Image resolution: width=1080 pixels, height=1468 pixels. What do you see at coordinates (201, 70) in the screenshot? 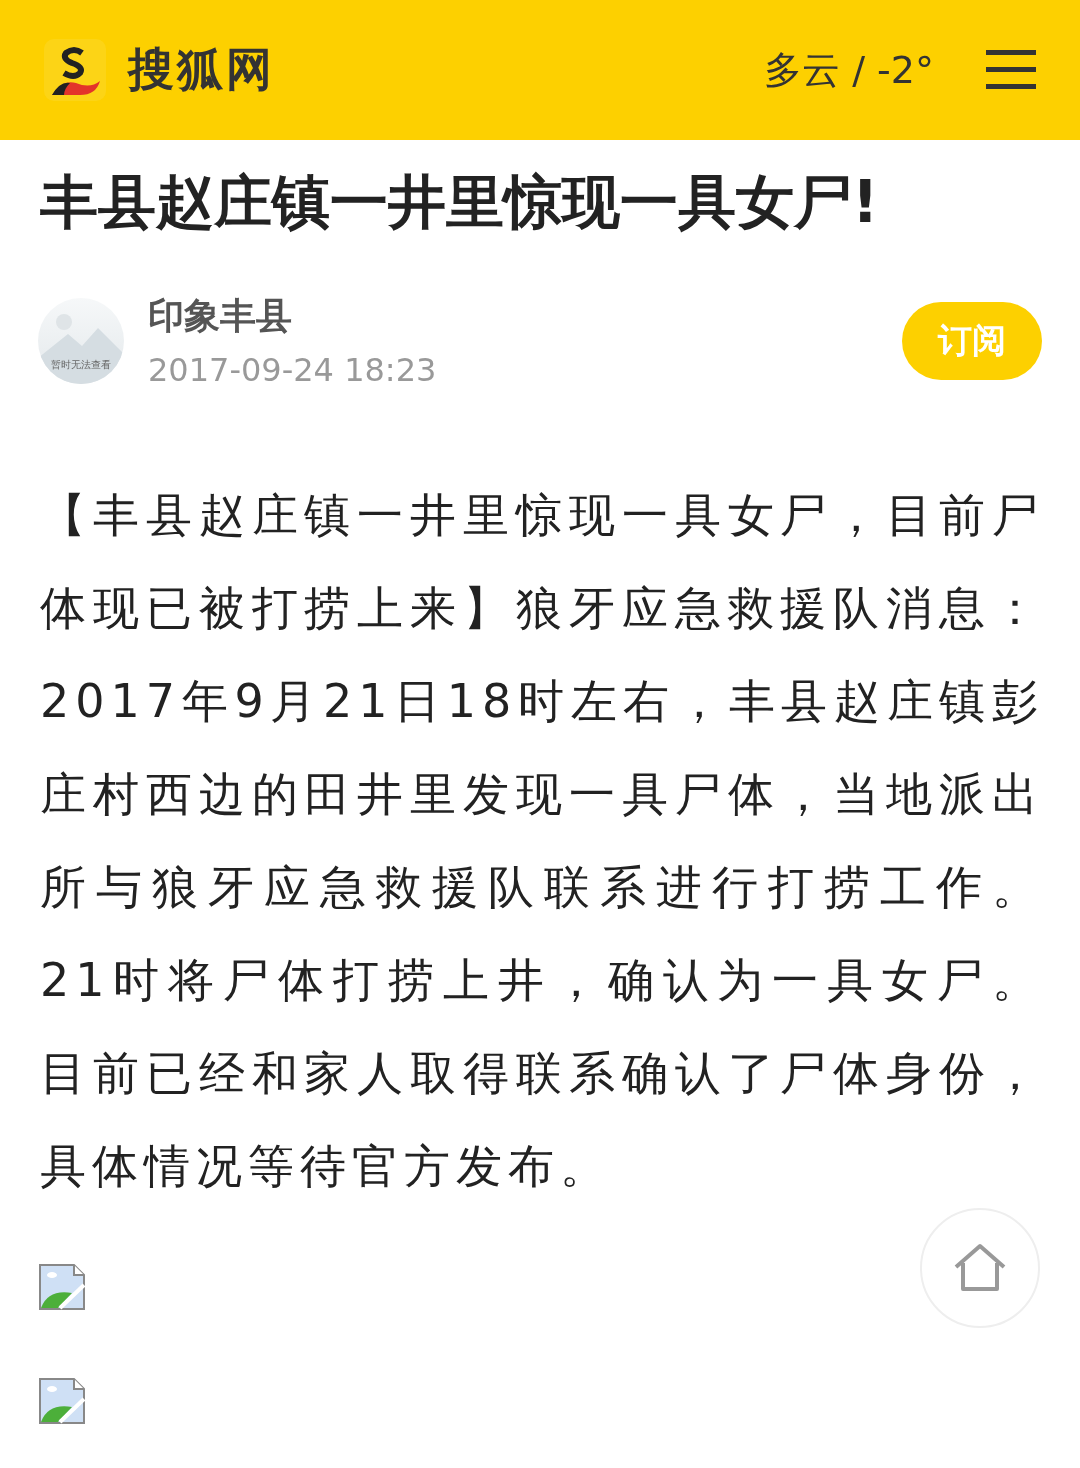
I see `site-name: 搜狐网` at bounding box center [201, 70].